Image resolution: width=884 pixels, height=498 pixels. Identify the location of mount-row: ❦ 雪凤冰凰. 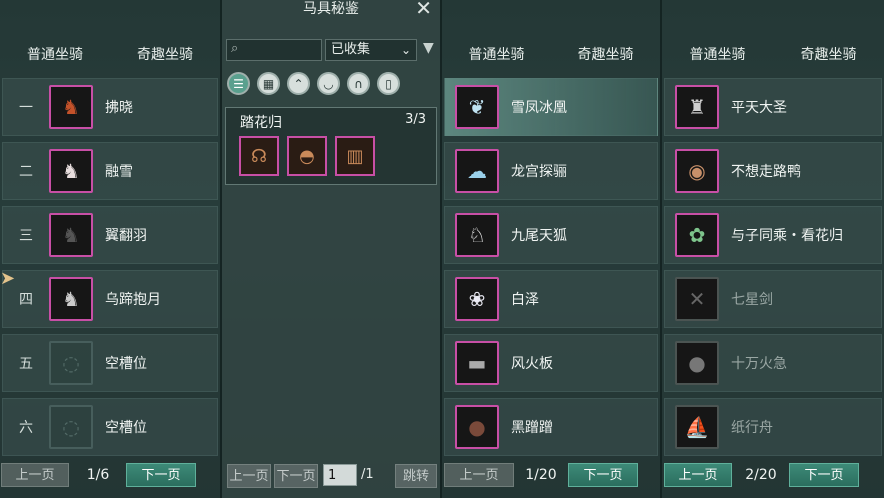
(551, 107).